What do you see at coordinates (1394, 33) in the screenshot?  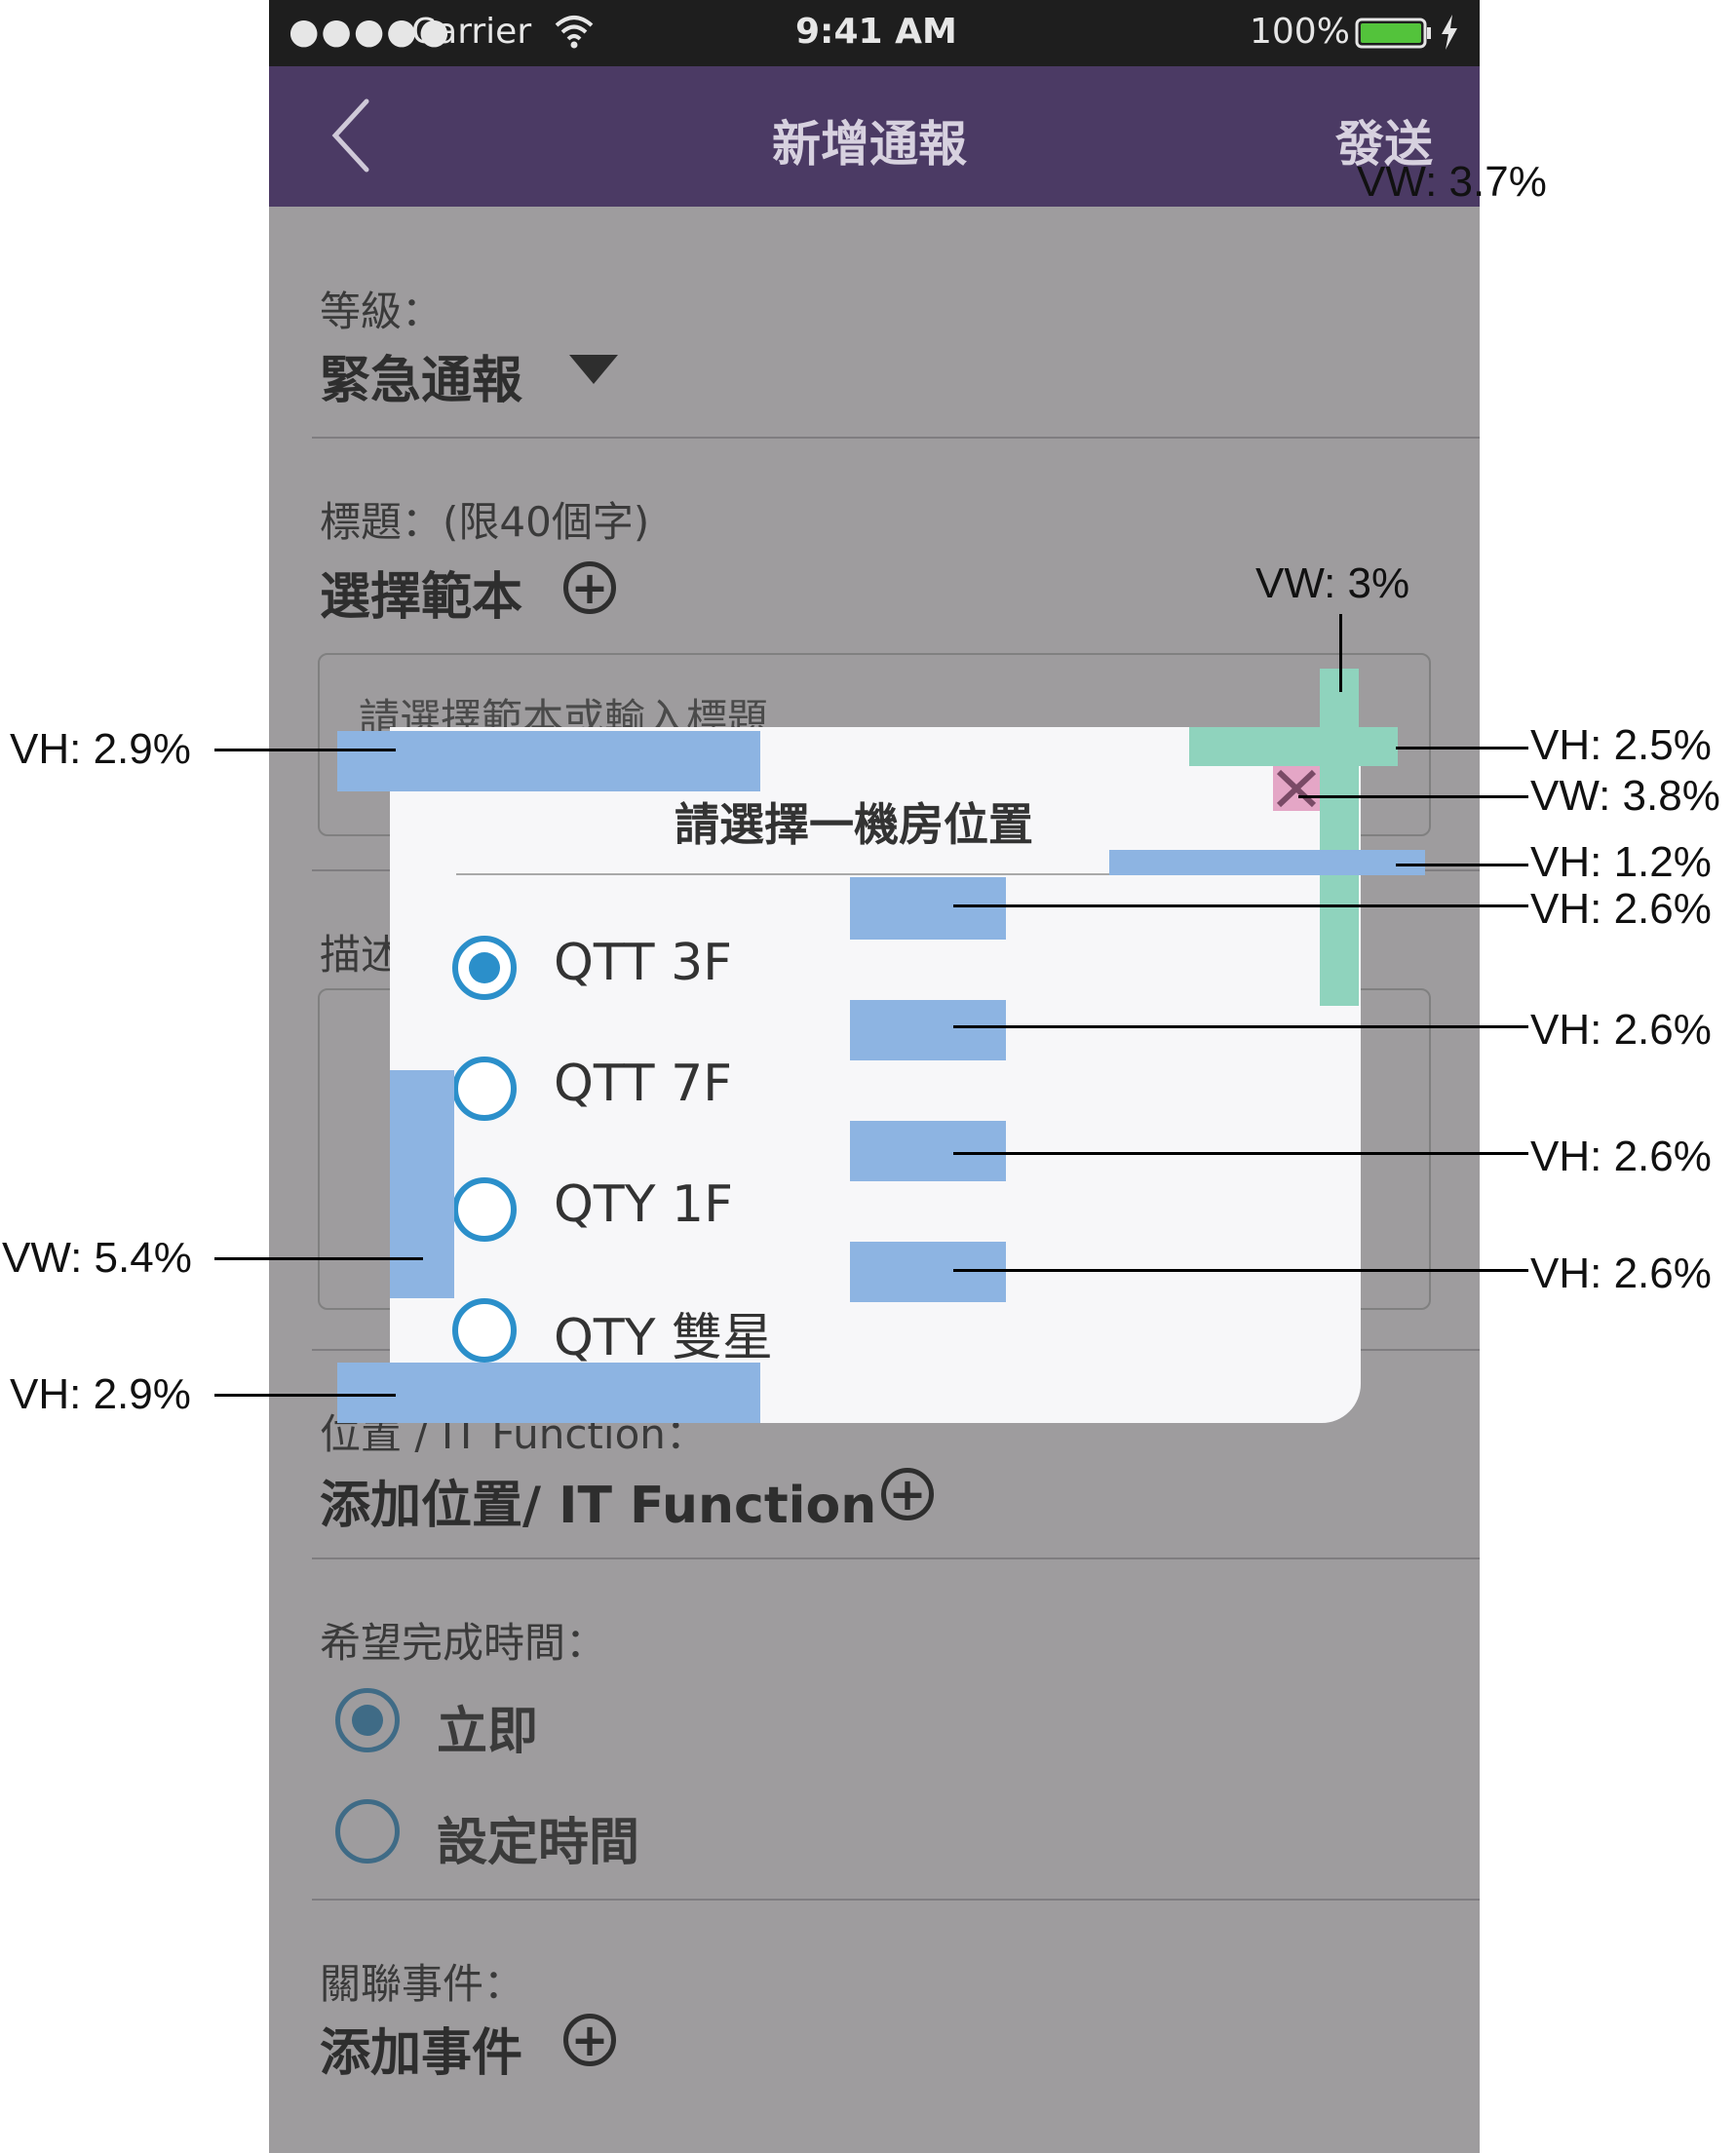 I see `battery-icon` at bounding box center [1394, 33].